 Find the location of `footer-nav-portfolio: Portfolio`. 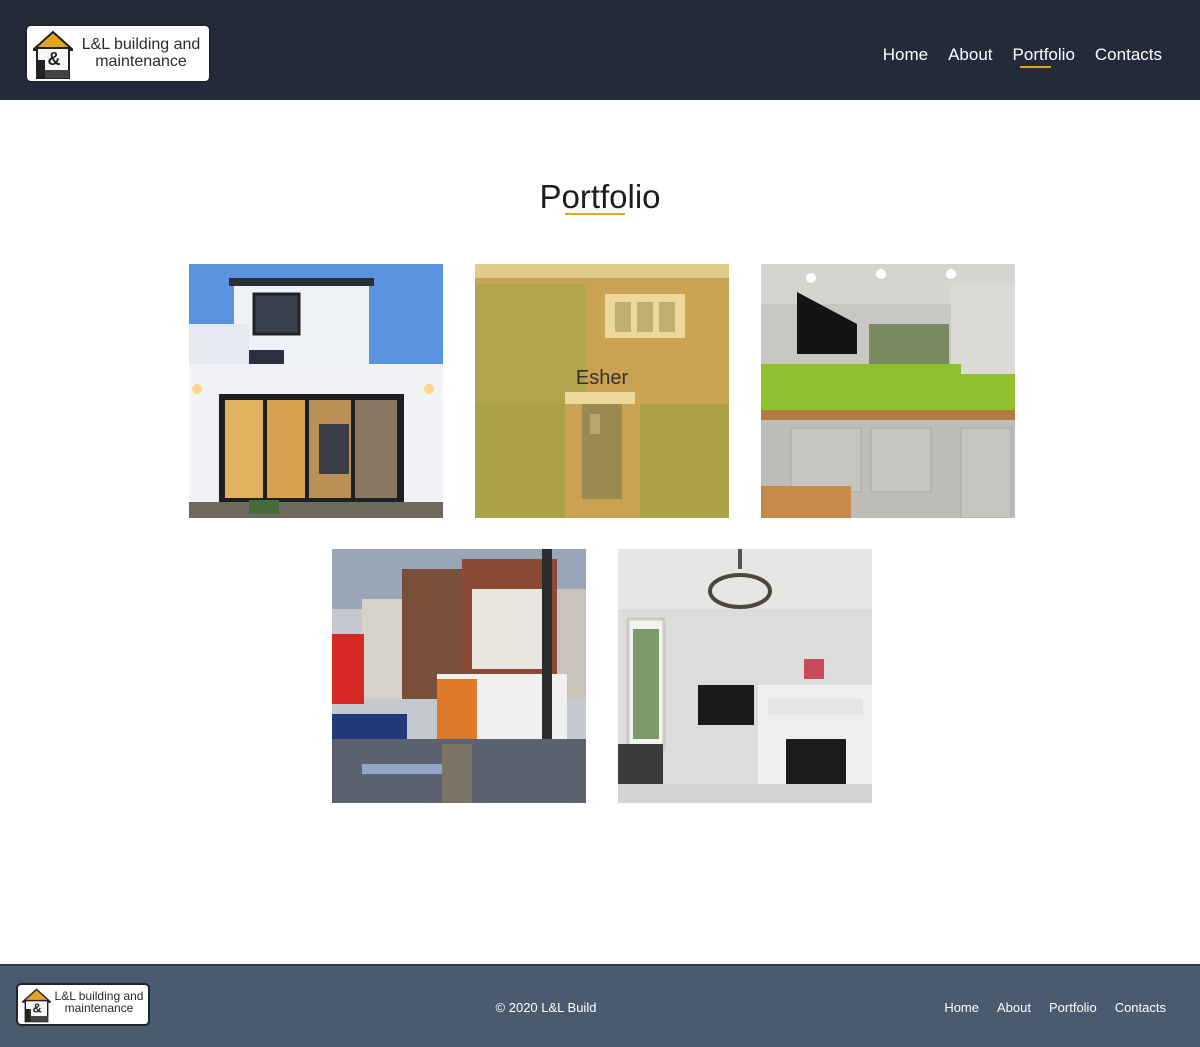

footer-nav-portfolio: Portfolio is located at coordinates (1073, 1007).